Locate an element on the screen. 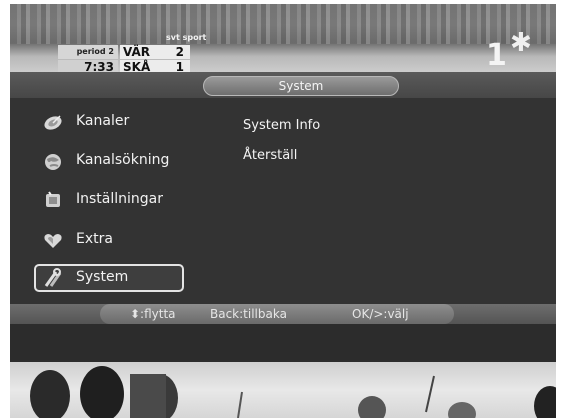 The image size is (563, 418). menu-title-bar: System is located at coordinates (283, 85).